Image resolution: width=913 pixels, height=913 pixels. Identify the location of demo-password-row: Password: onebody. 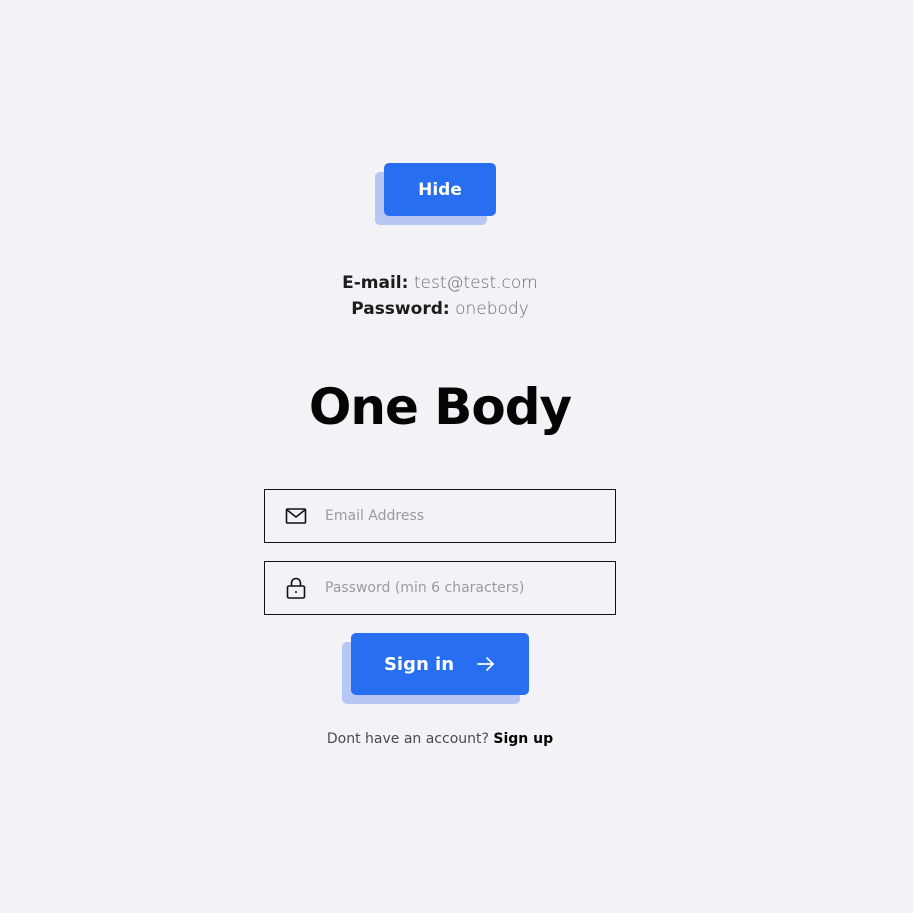
(440, 309).